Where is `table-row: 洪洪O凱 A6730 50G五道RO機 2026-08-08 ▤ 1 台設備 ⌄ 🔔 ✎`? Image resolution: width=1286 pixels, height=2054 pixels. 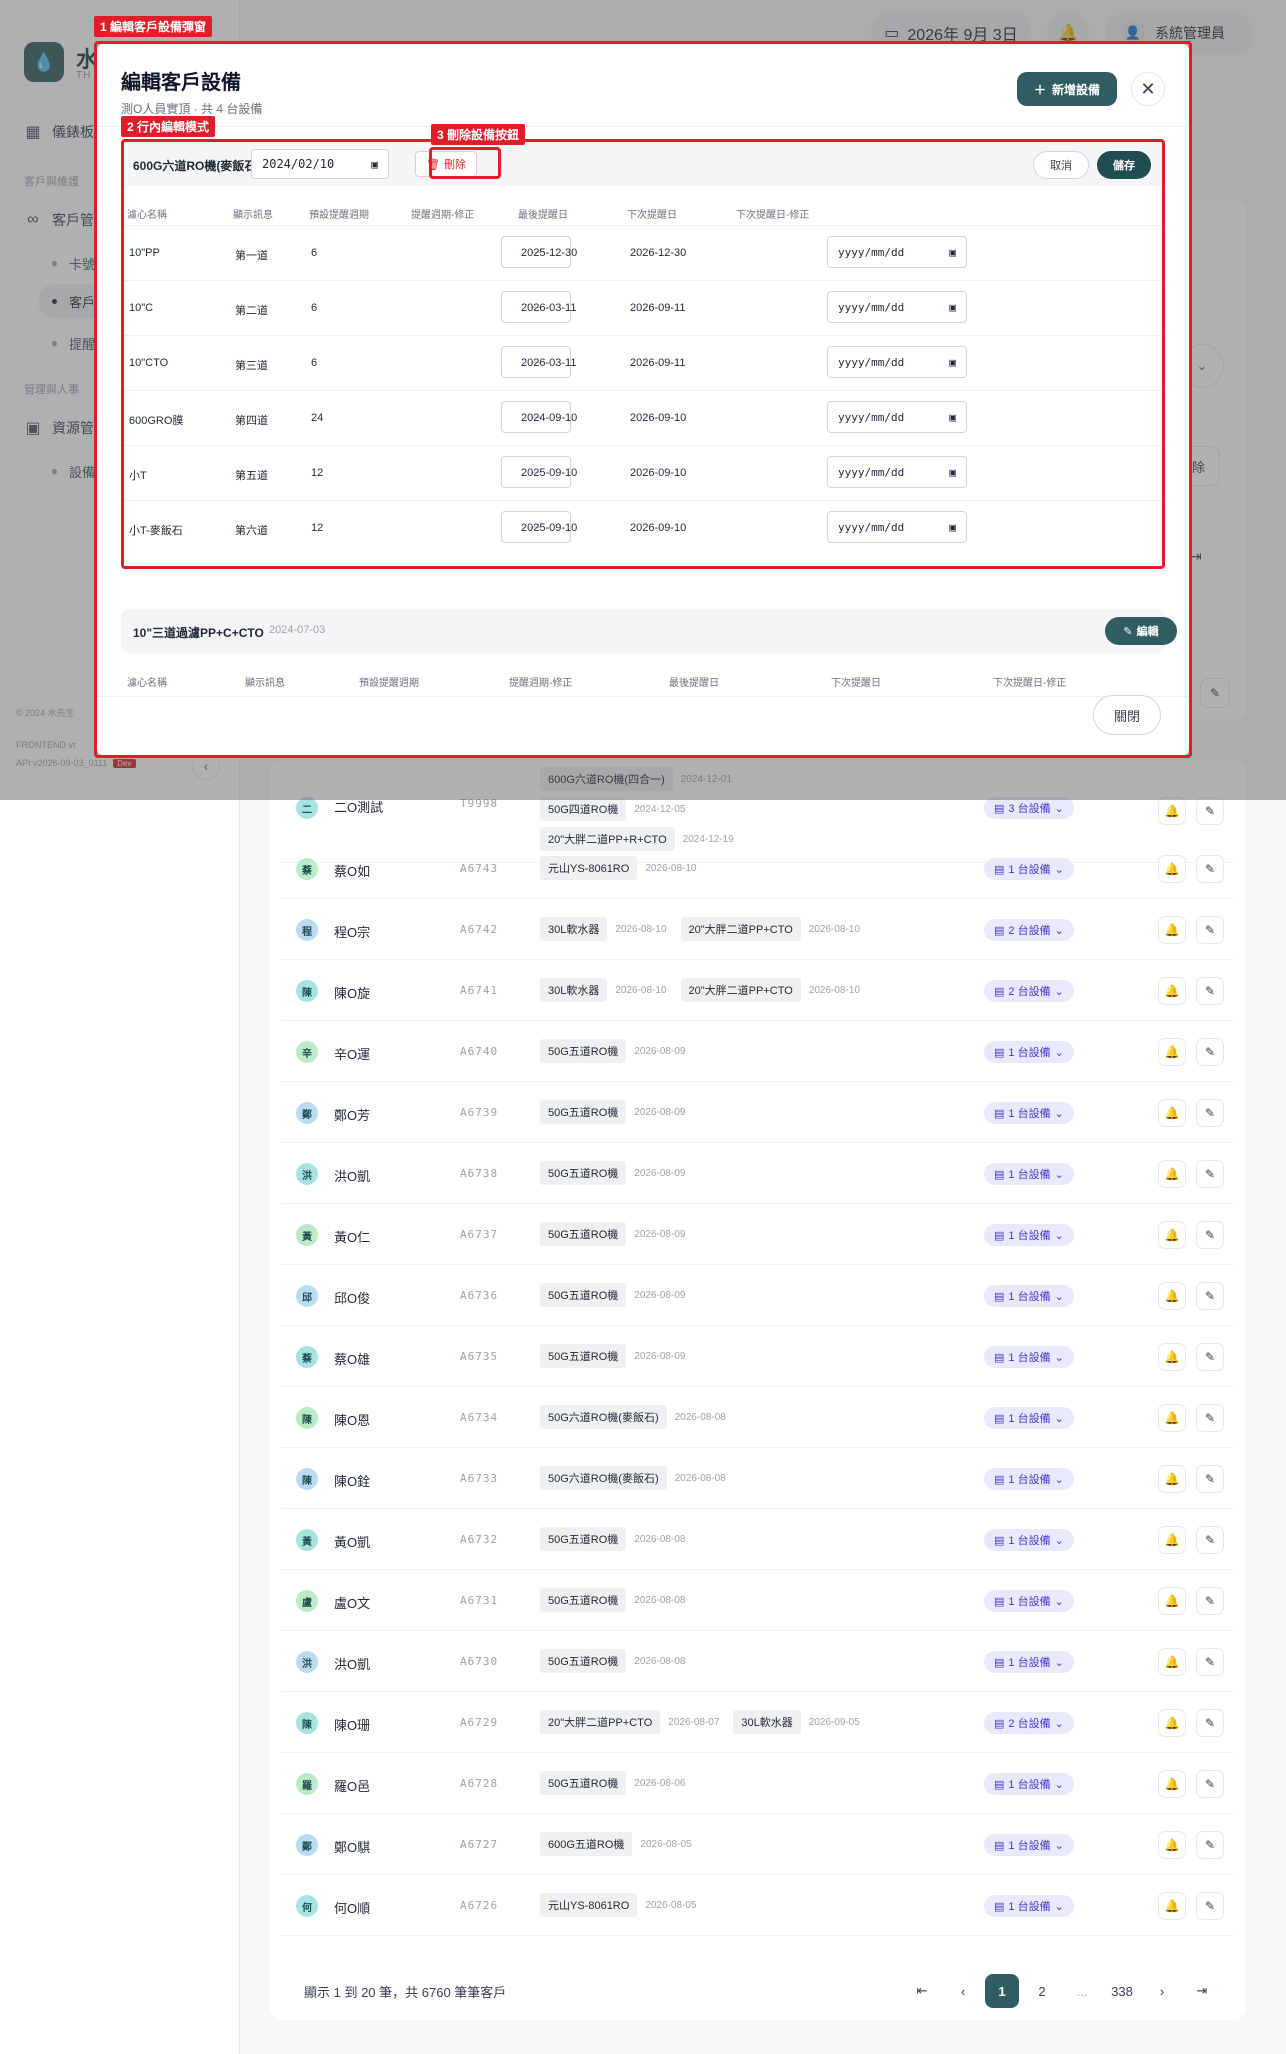
table-row: 洪洪O凱 A6730 50G五道RO機 2026-08-08 ▤ 1 台設備 ⌄ 🔔 ✎ is located at coordinates (758, 1661).